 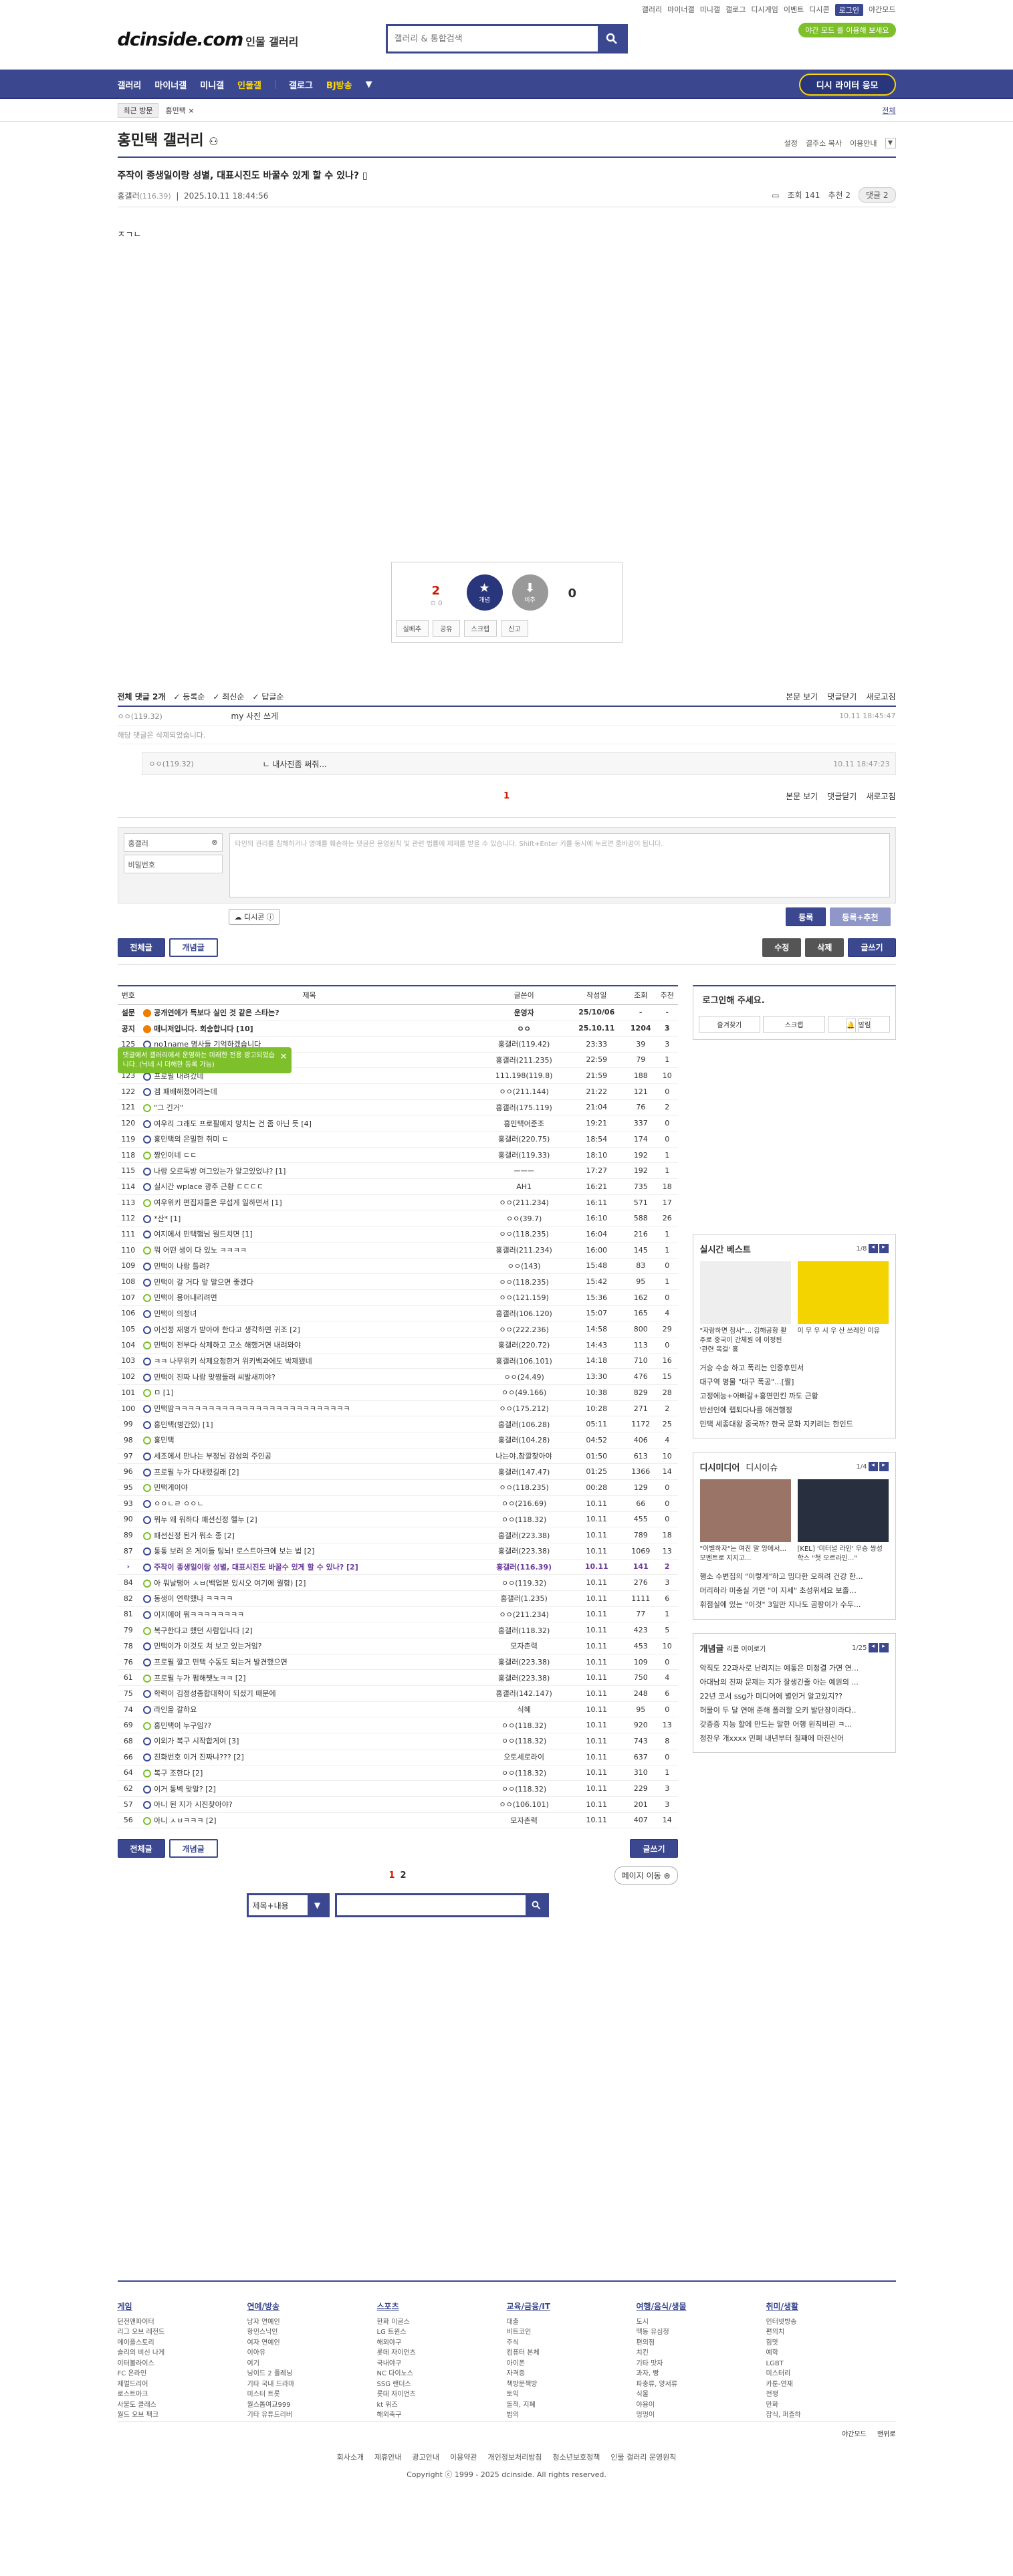 What do you see at coordinates (524, 1123) in the screenshot?
I see `list-cell: 홍민택어준조` at bounding box center [524, 1123].